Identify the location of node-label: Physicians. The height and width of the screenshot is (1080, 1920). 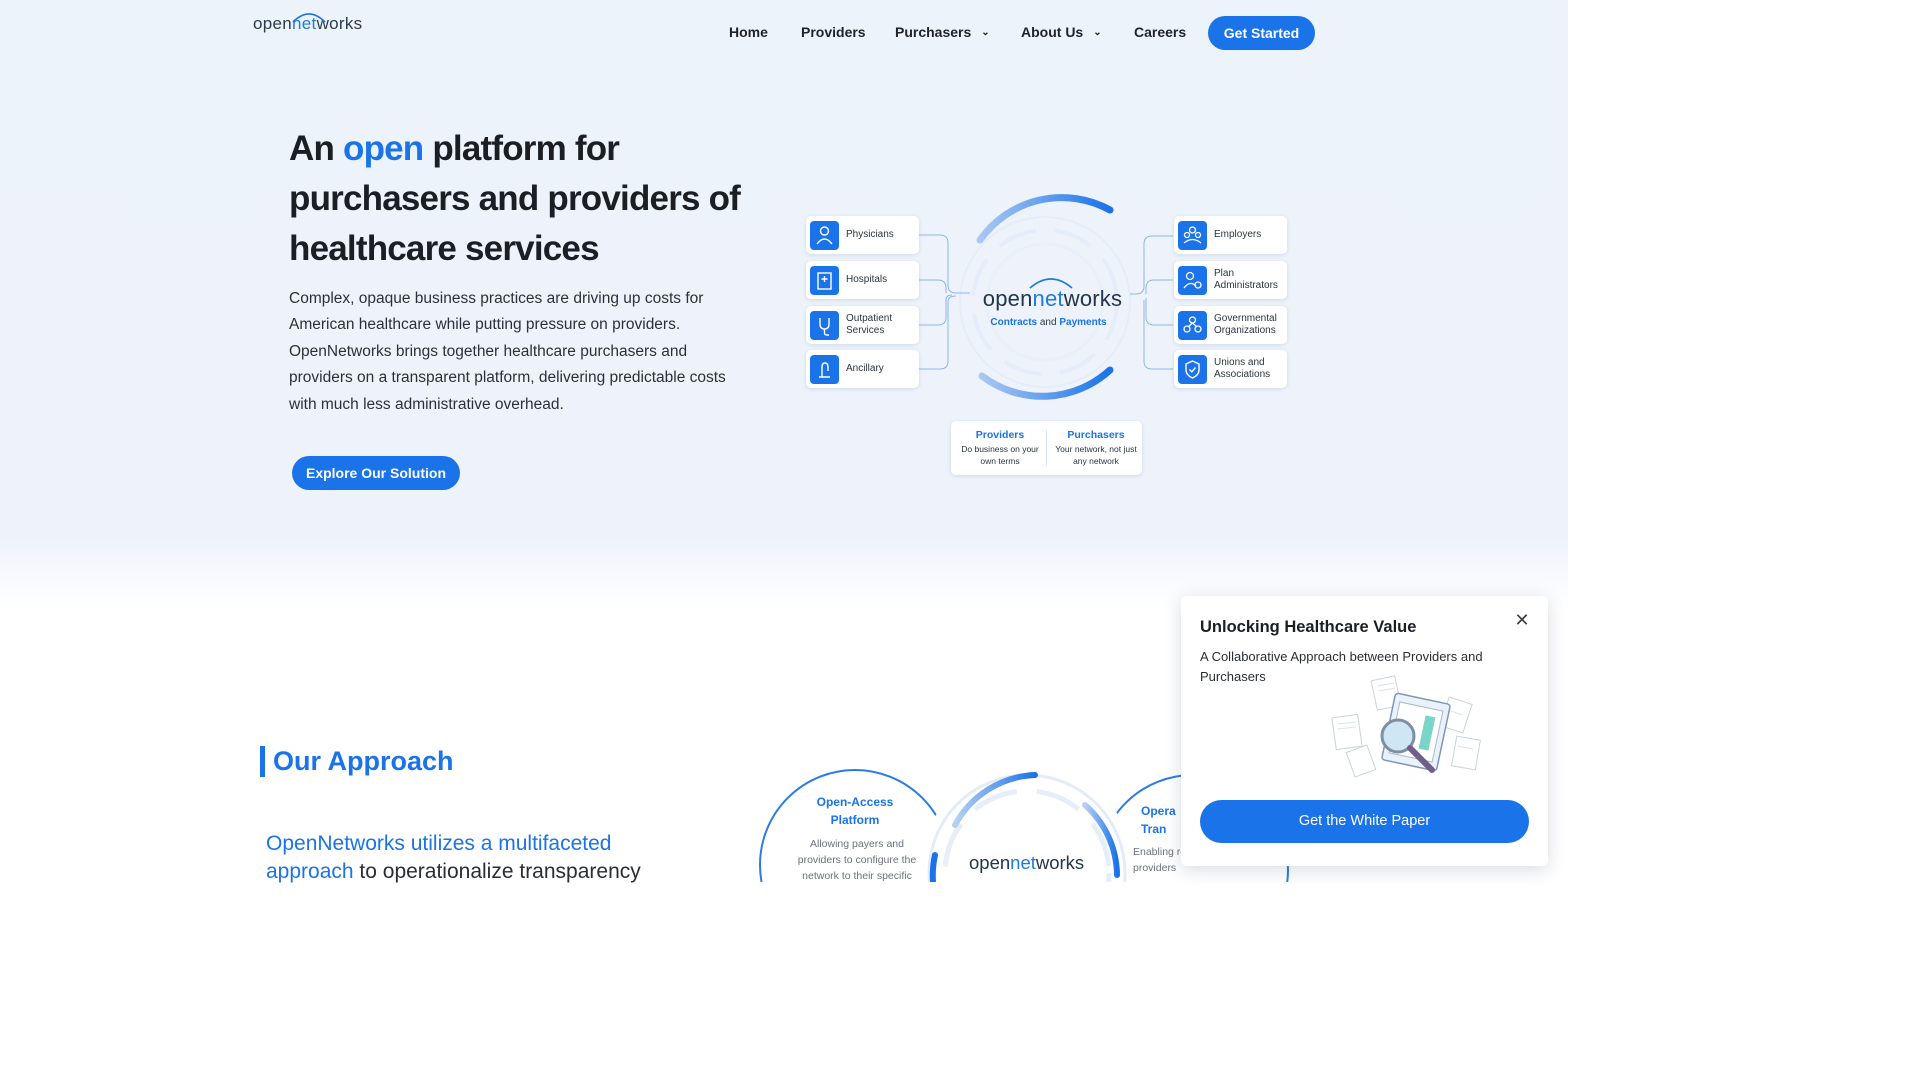
(870, 234).